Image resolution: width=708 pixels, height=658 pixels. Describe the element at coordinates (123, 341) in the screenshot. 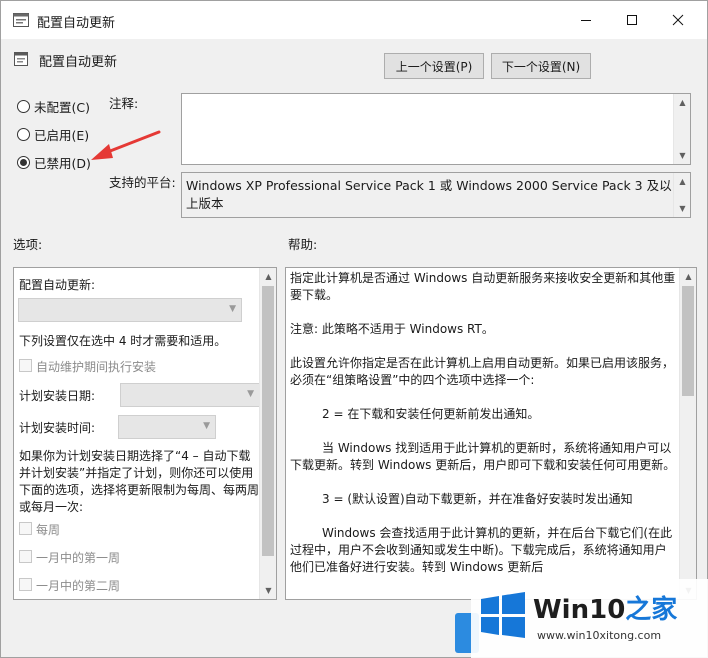

I see `option-note: 下列设置仅在选中 4 时才需要和适用。` at that location.